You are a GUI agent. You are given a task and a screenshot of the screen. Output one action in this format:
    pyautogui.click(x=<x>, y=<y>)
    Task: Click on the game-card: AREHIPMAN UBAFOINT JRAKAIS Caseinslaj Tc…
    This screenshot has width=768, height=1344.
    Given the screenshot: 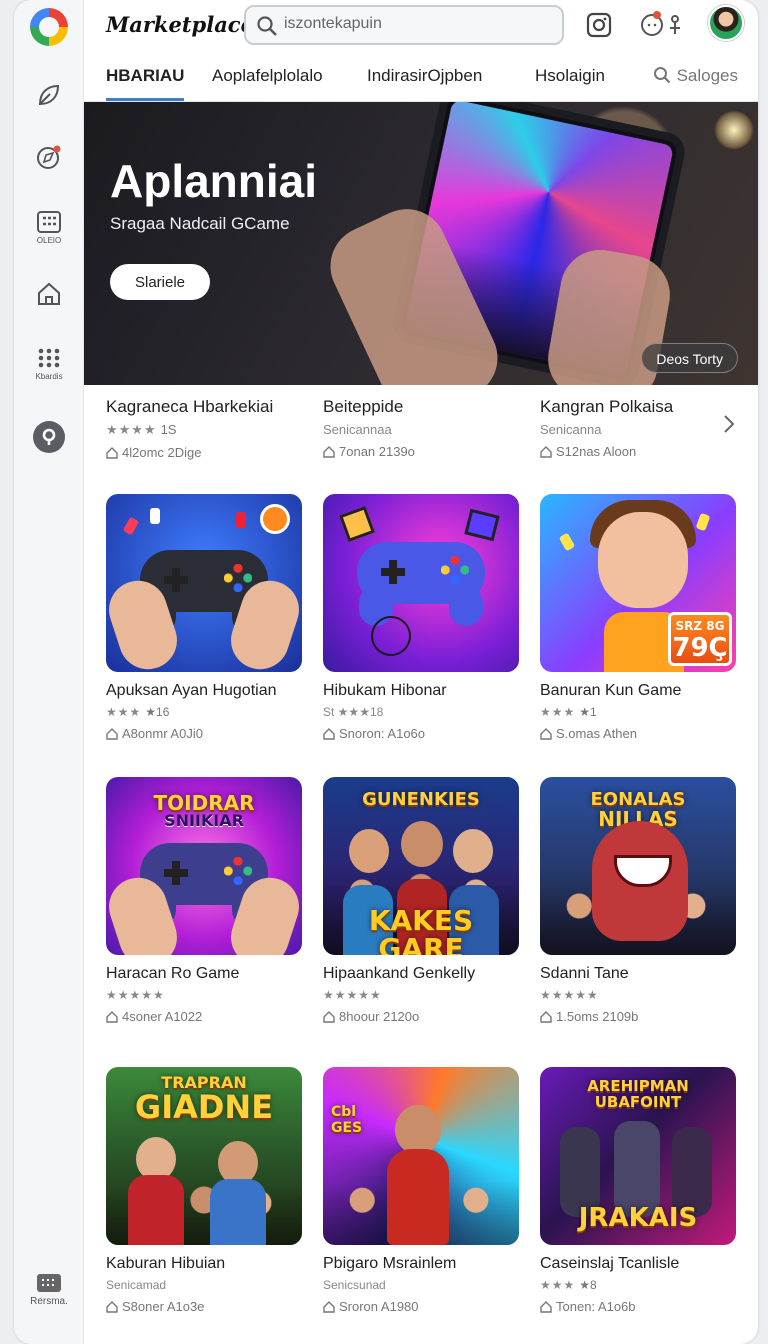 What is the action you would take?
    pyautogui.click(x=638, y=1197)
    